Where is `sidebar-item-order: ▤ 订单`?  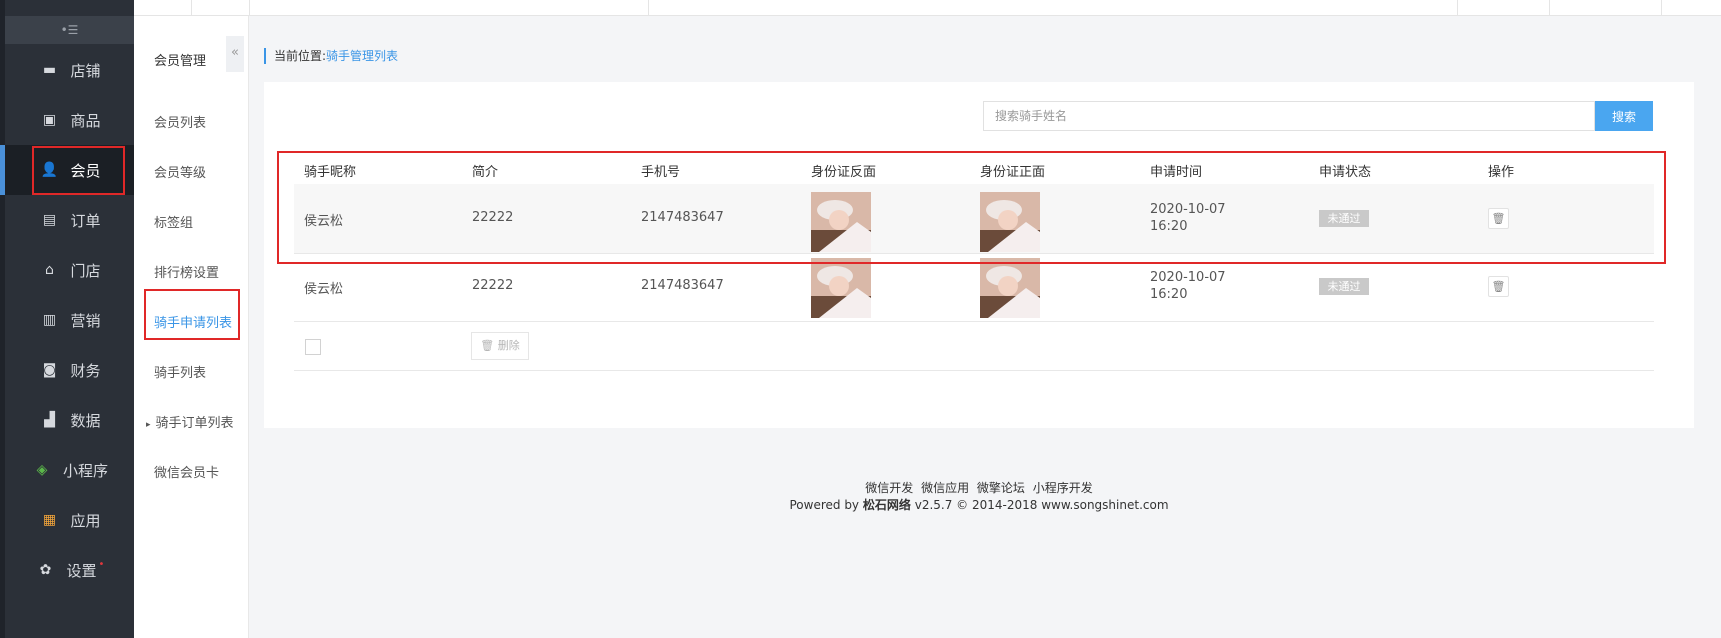
sidebar-item-order: ▤ 订单 is located at coordinates (69, 220).